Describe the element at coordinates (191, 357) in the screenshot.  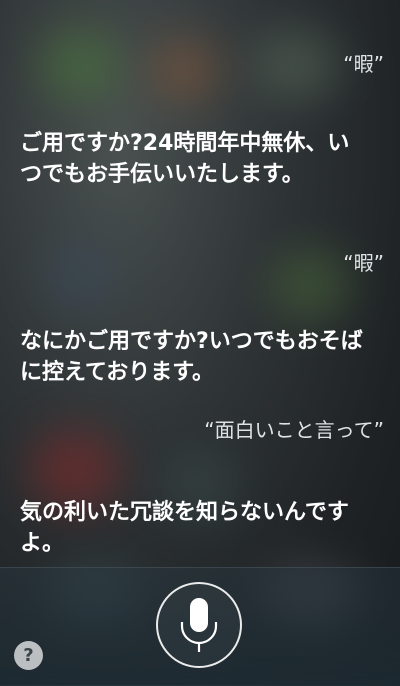
I see `siri-response-2: なにかご用ですか?いつでもおそばに控えております。` at that location.